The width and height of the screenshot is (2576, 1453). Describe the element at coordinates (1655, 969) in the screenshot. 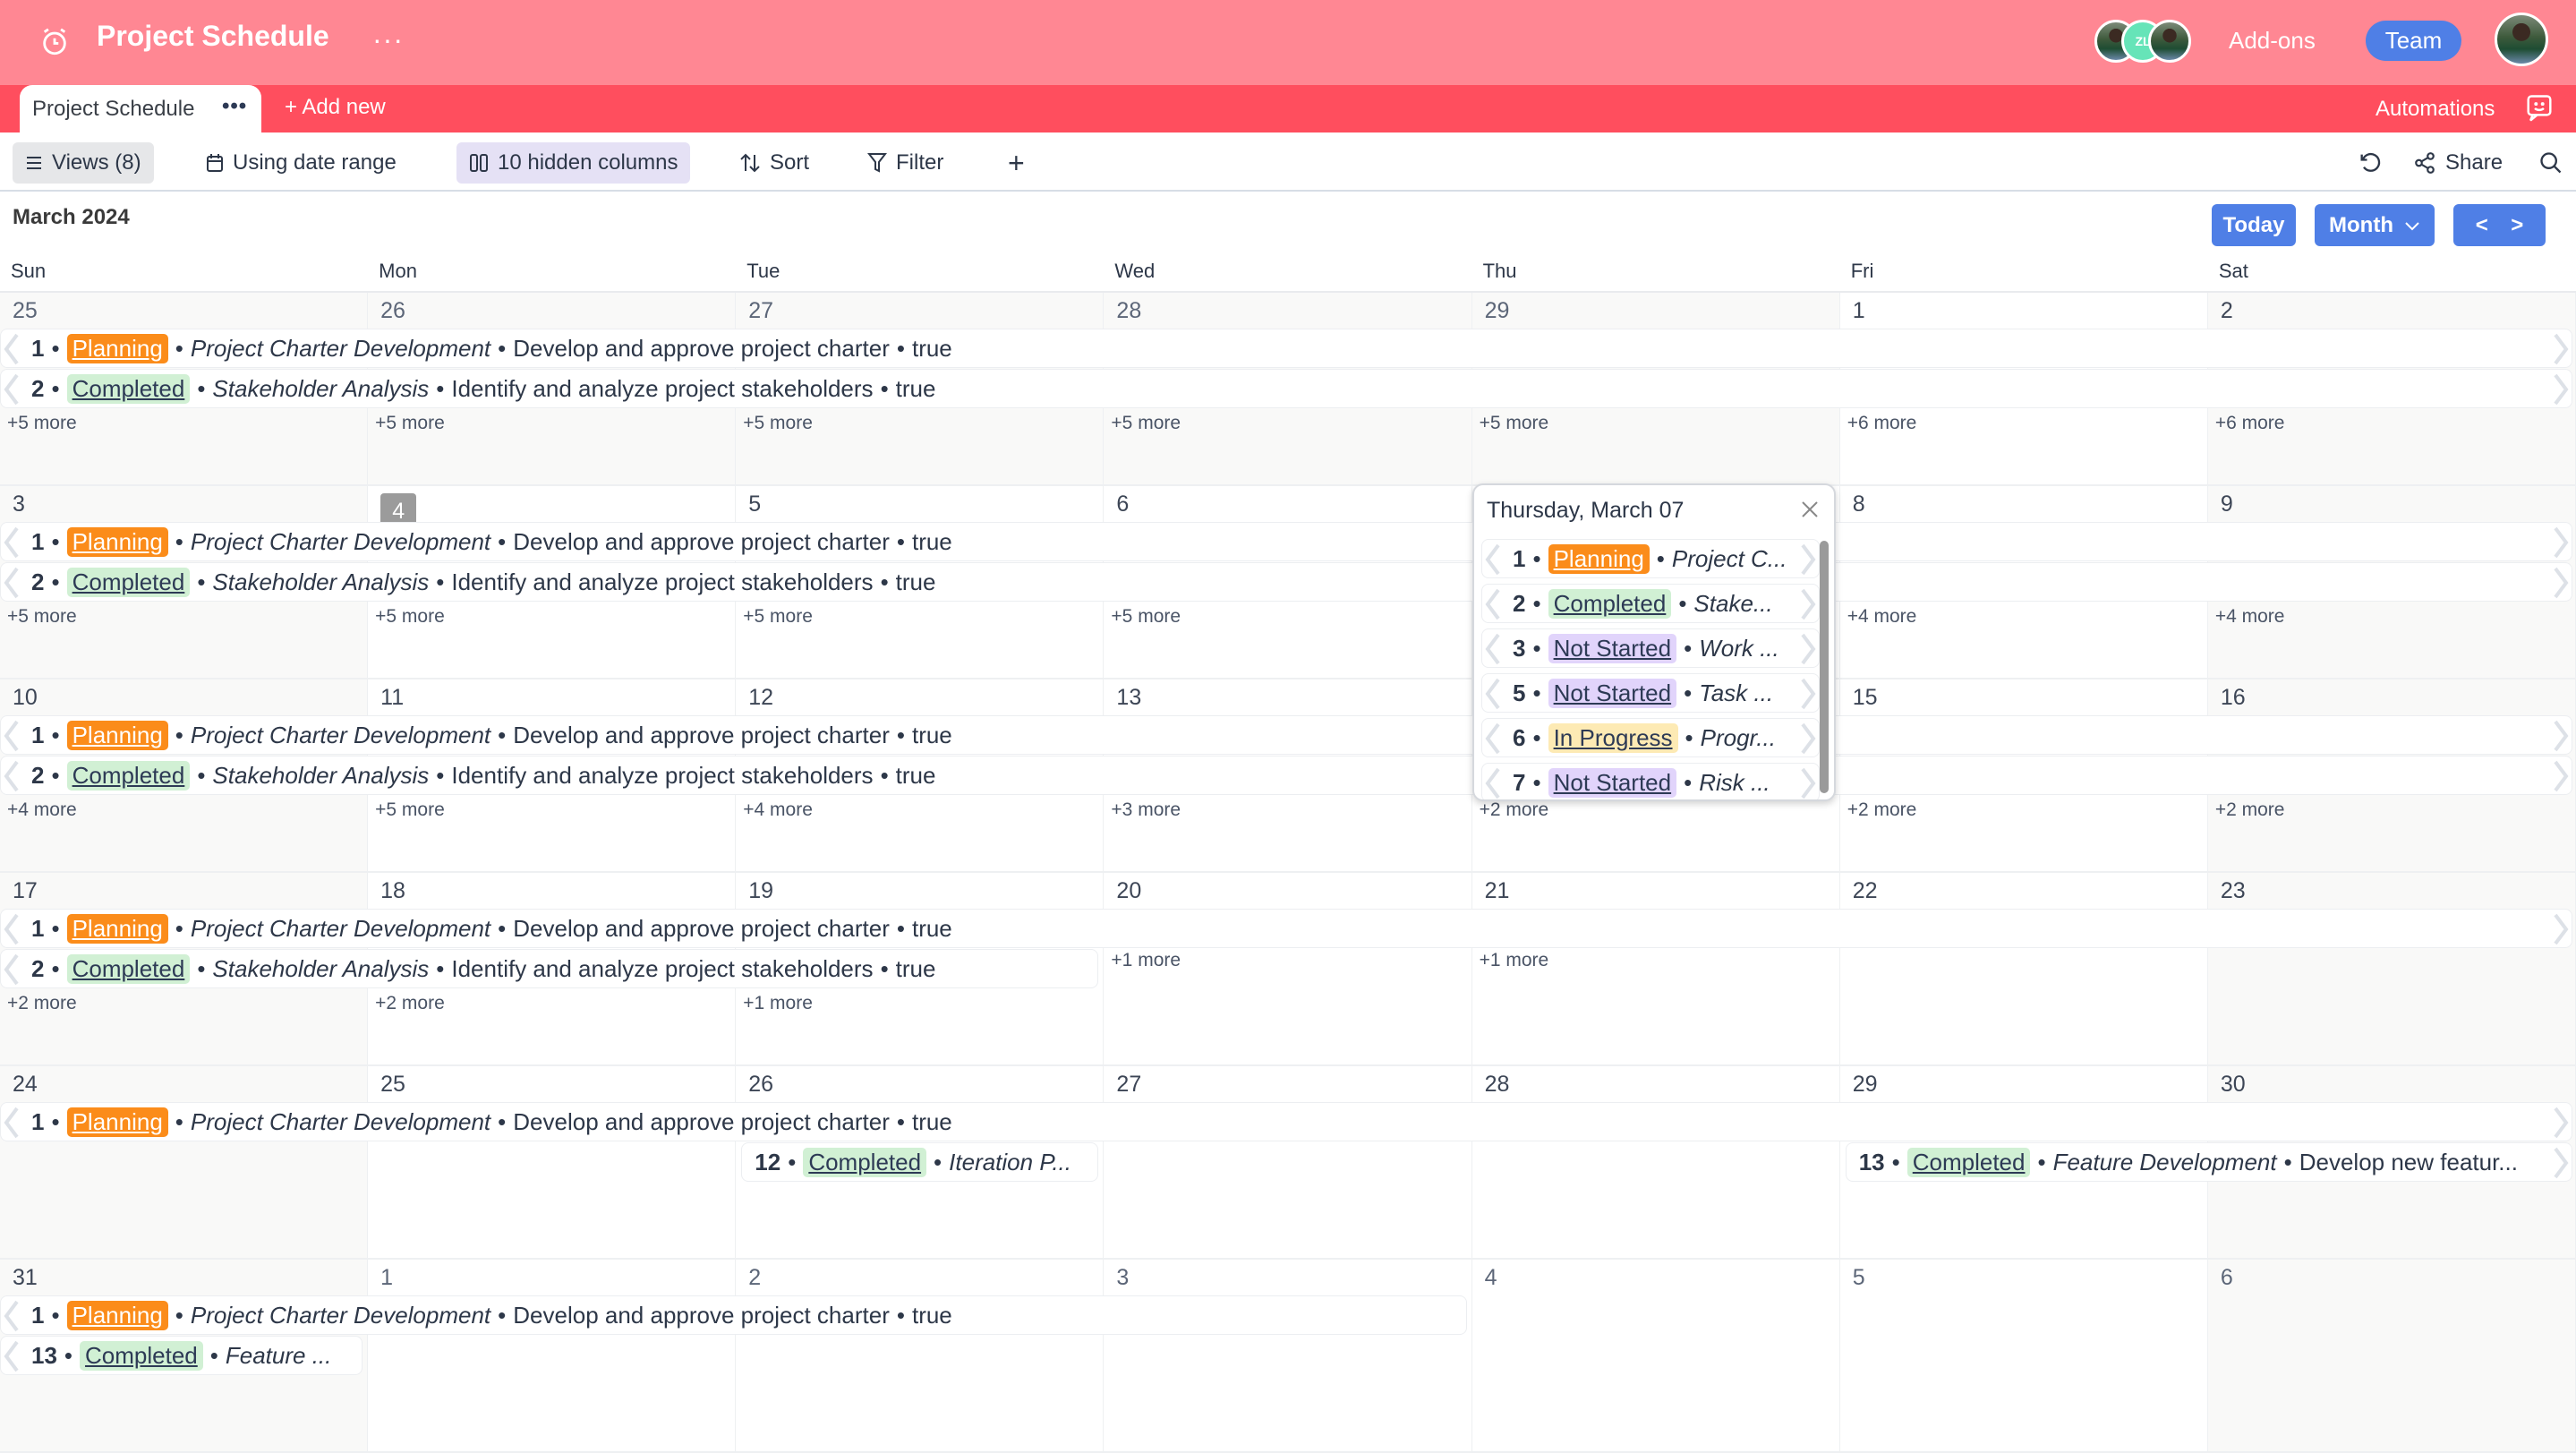

I see `day-cell: 21 +1 more` at that location.